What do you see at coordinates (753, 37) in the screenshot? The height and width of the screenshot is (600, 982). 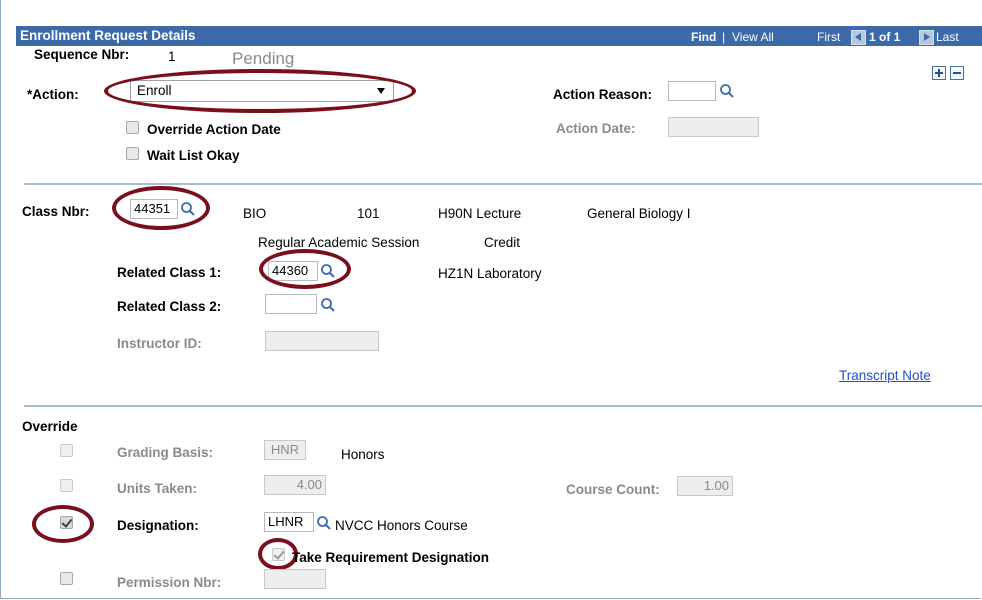 I see `view-all-link: View All` at bounding box center [753, 37].